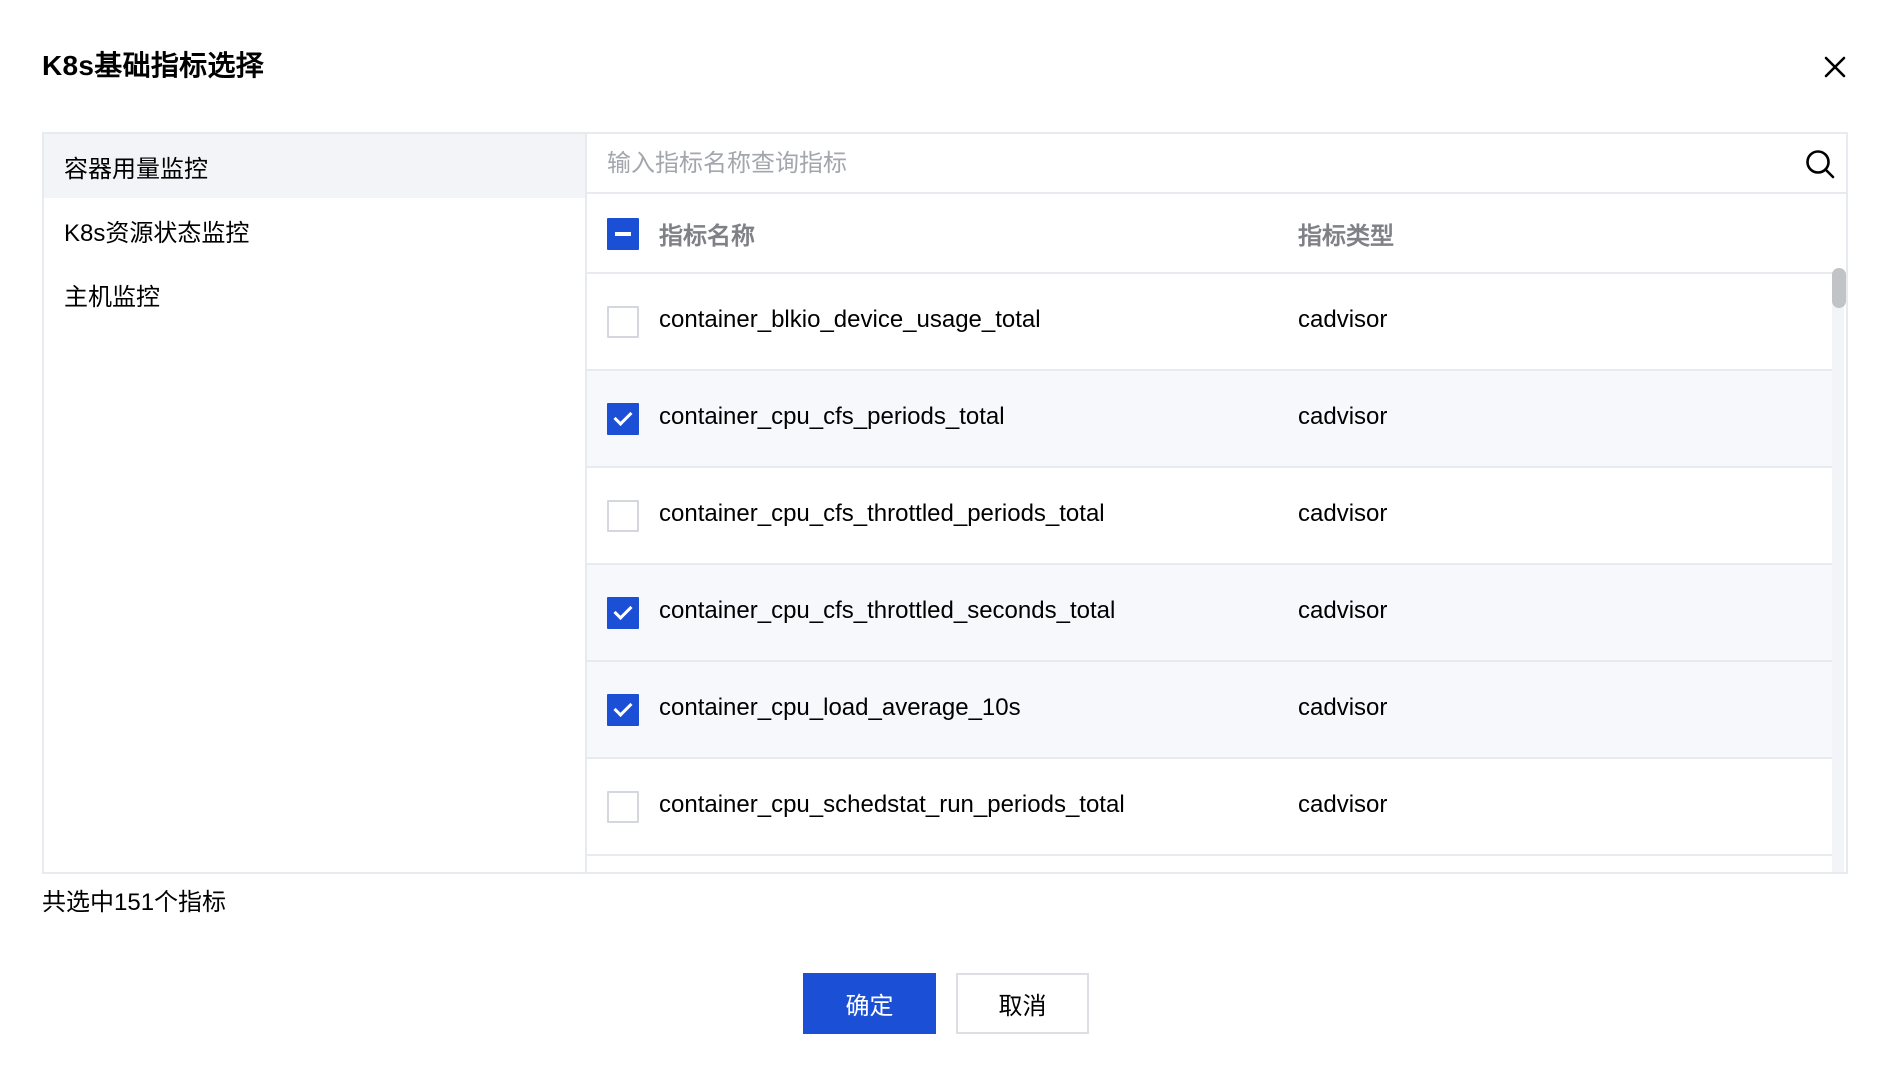  Describe the element at coordinates (832, 416) in the screenshot. I see `metric-name-cell: container_cpu_cfs_periods_total` at that location.